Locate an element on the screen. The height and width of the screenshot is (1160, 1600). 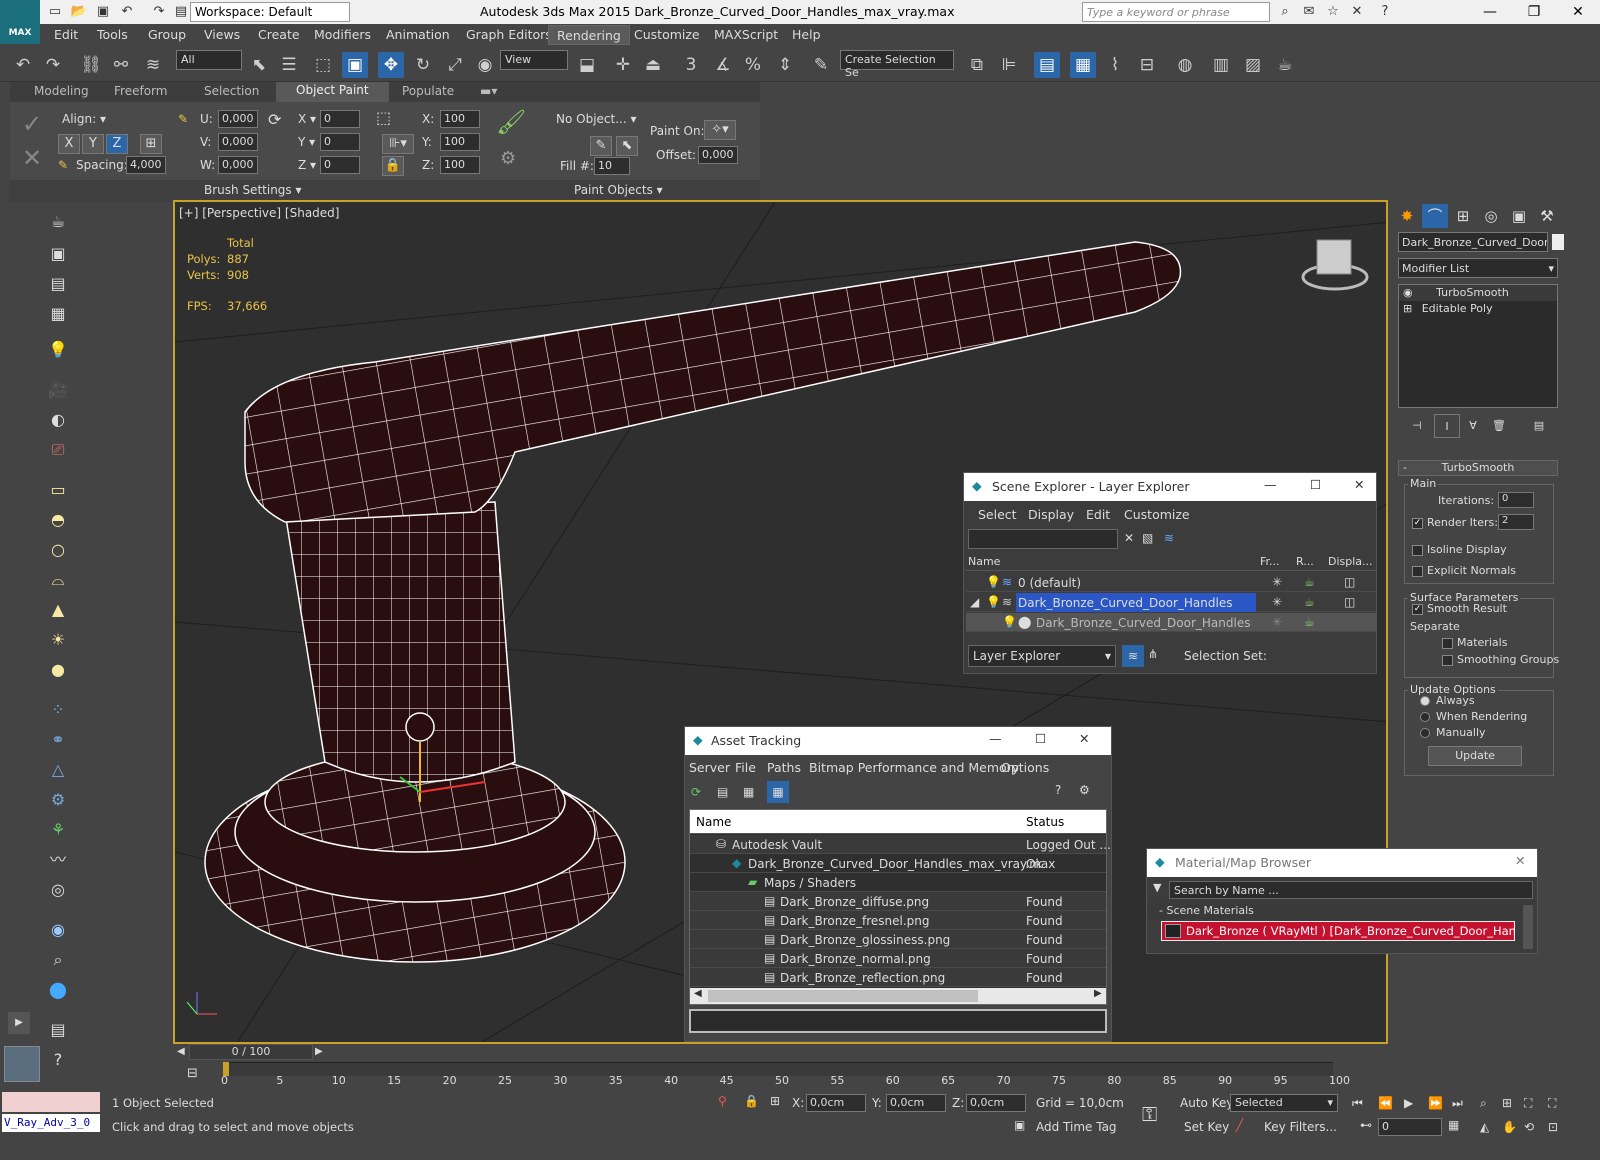
refresh-icon: ⟳ is located at coordinates (696, 792).